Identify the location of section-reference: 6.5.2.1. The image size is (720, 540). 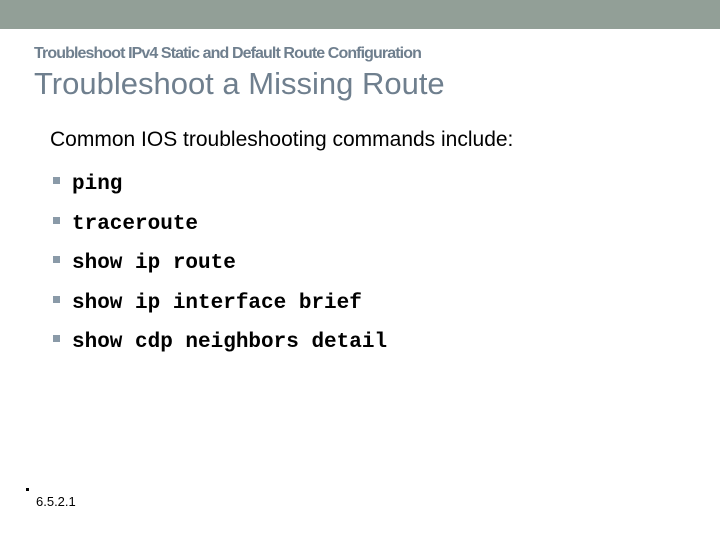
(56, 501).